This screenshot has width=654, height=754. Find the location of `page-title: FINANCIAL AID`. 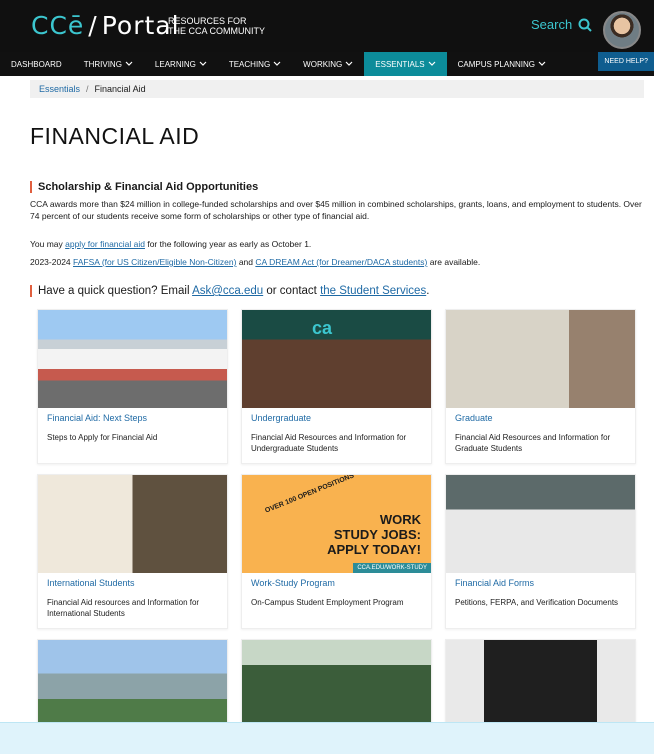

page-title: FINANCIAL AID is located at coordinates (115, 136).